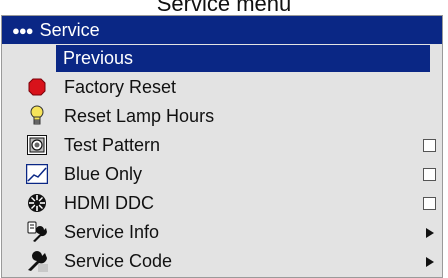 This screenshot has width=448, height=278. What do you see at coordinates (429, 203) in the screenshot?
I see `hdmi-ddc-checkbox` at bounding box center [429, 203].